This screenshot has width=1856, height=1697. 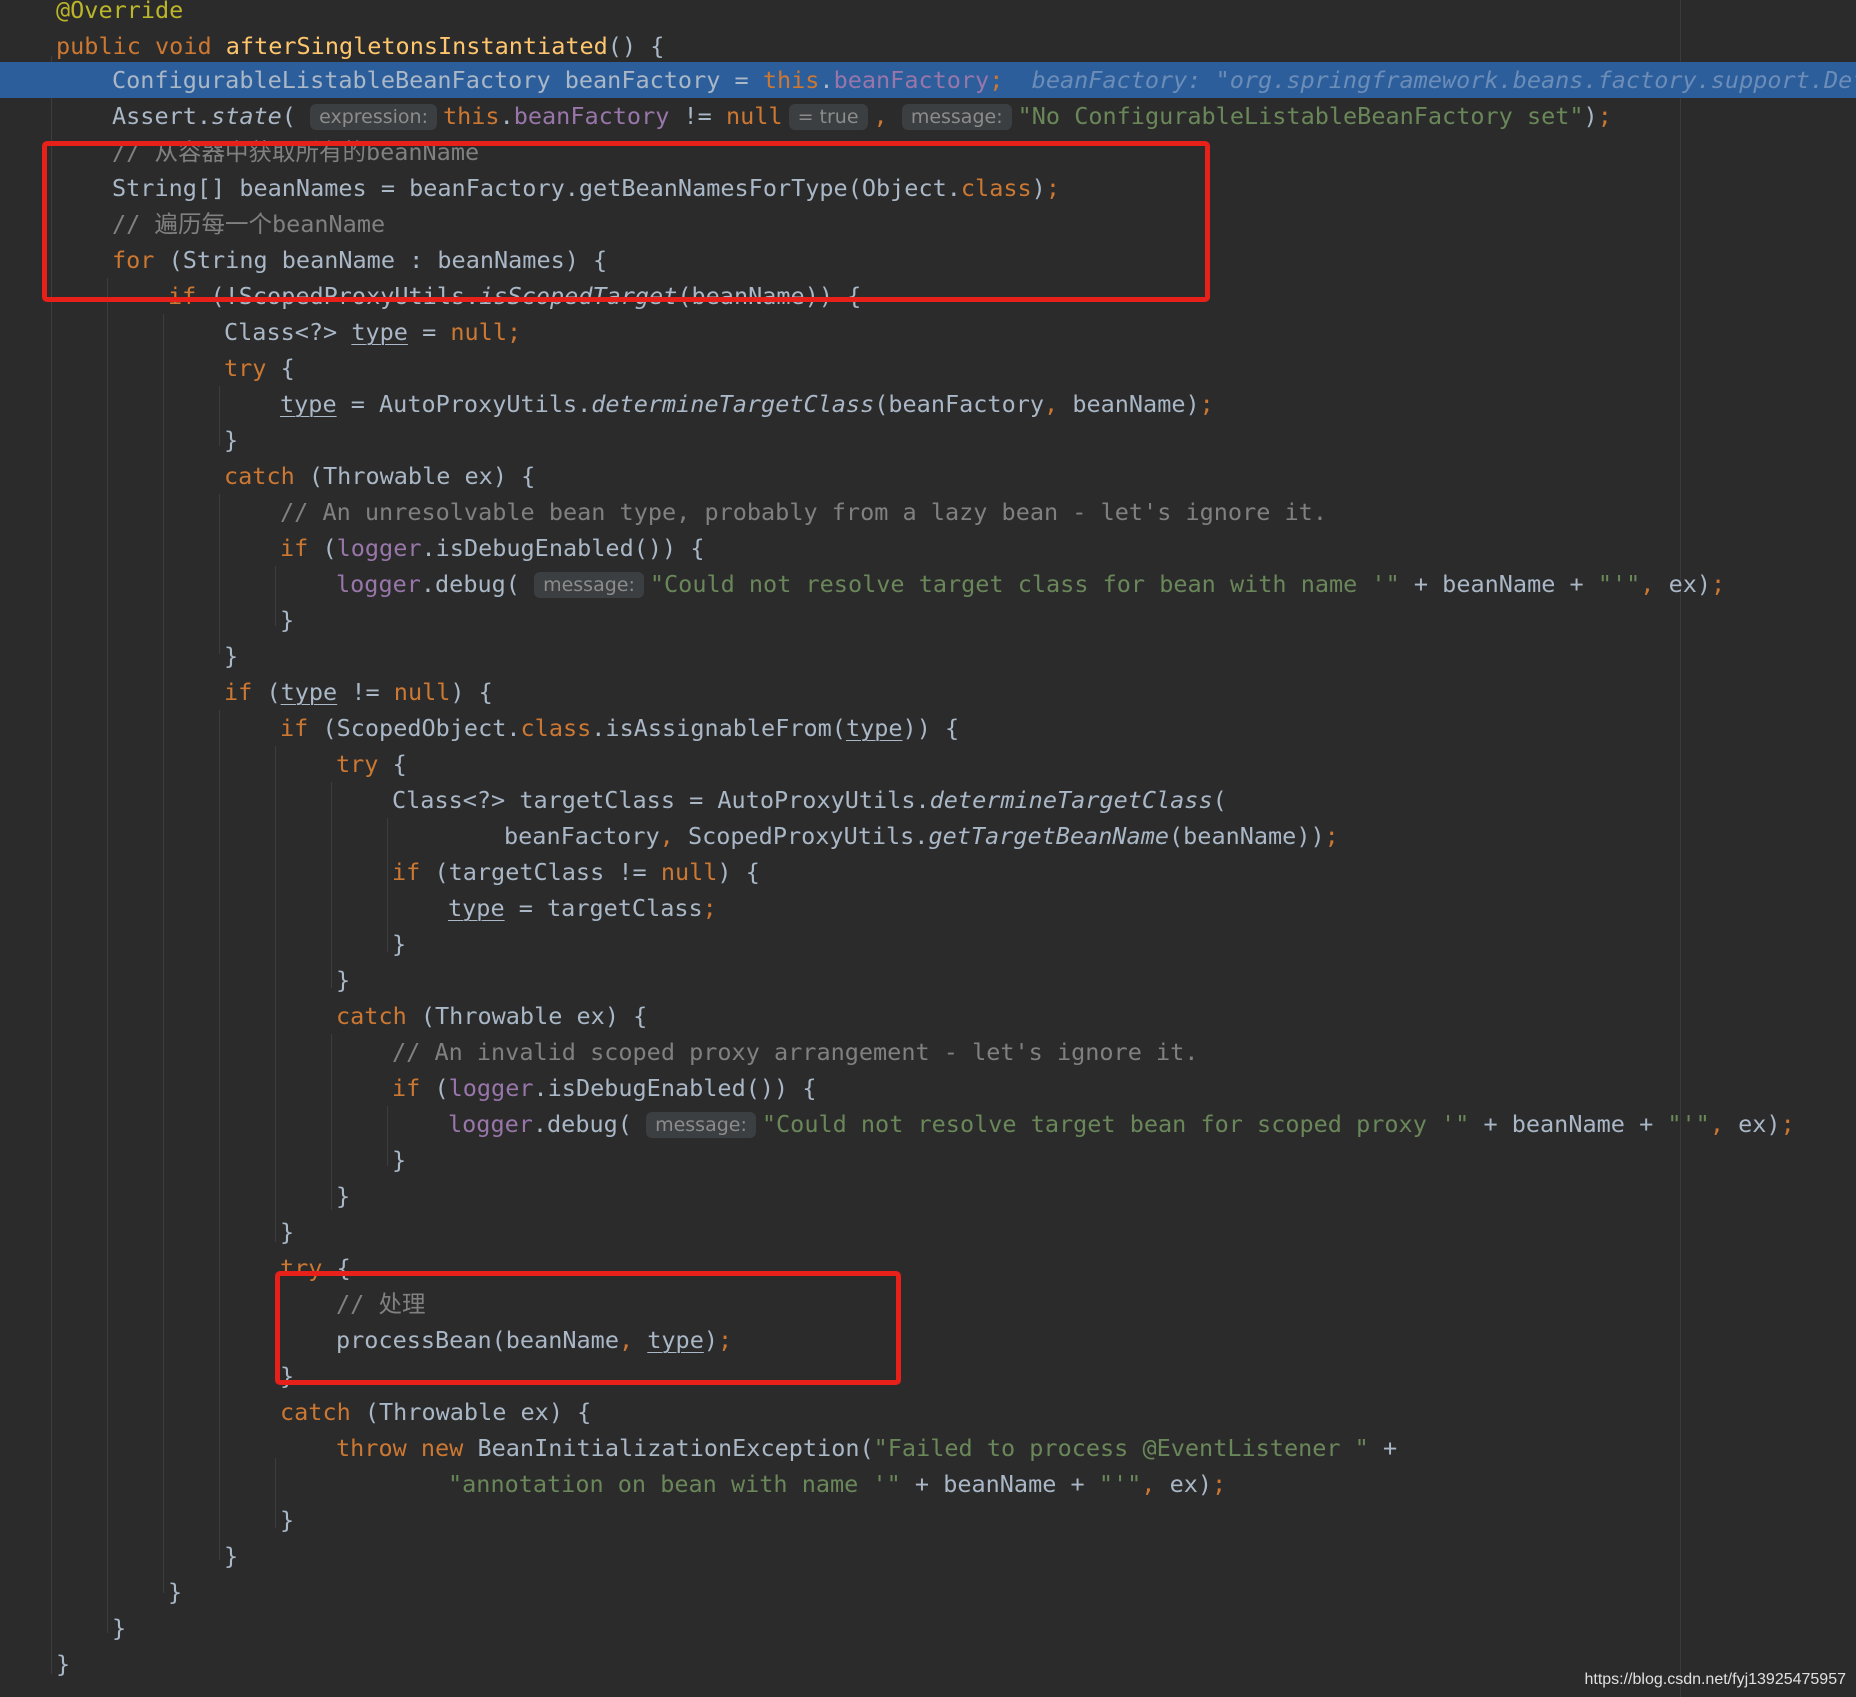 I want to click on code-line: // 处理, so click(x=928, y=1304).